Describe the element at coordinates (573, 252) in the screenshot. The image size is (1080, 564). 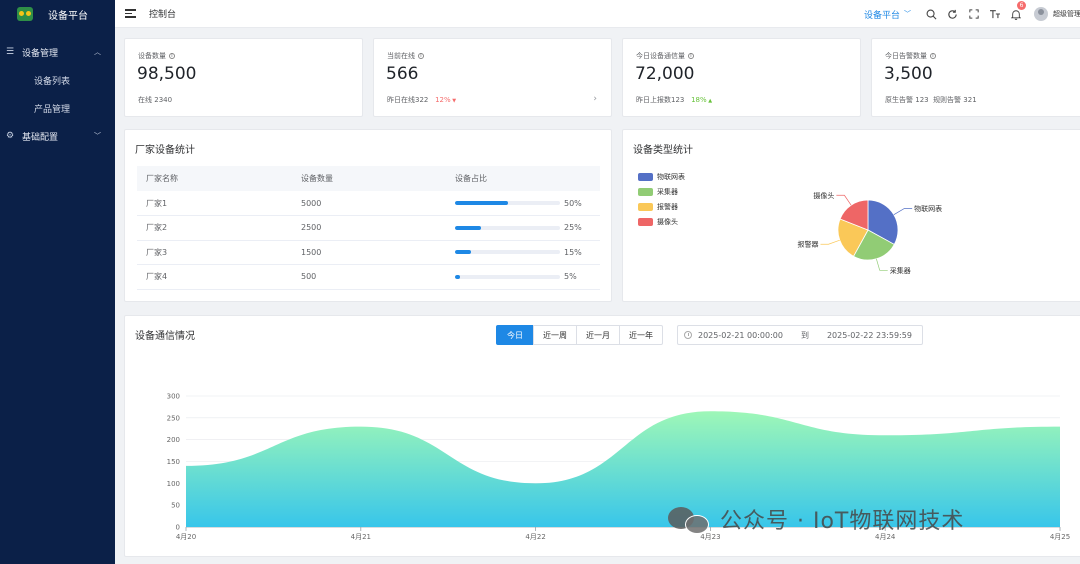
I see `percent-label: 15%` at that location.